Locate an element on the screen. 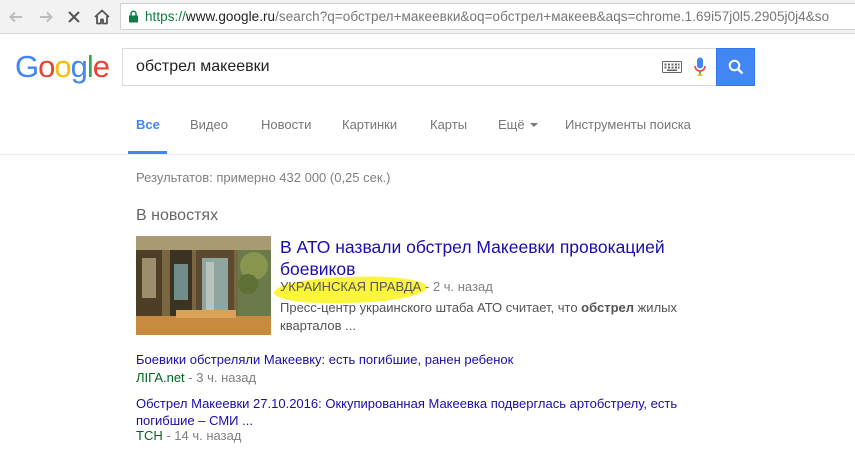 The width and height of the screenshot is (855, 458). home-icon is located at coordinates (102, 17).